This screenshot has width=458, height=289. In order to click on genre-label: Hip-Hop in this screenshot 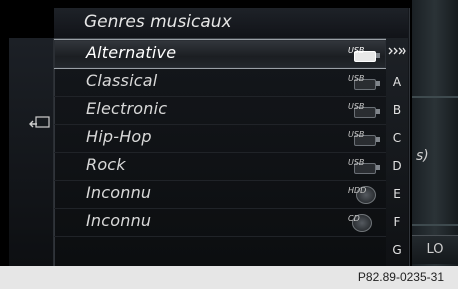, I will do `click(119, 136)`.